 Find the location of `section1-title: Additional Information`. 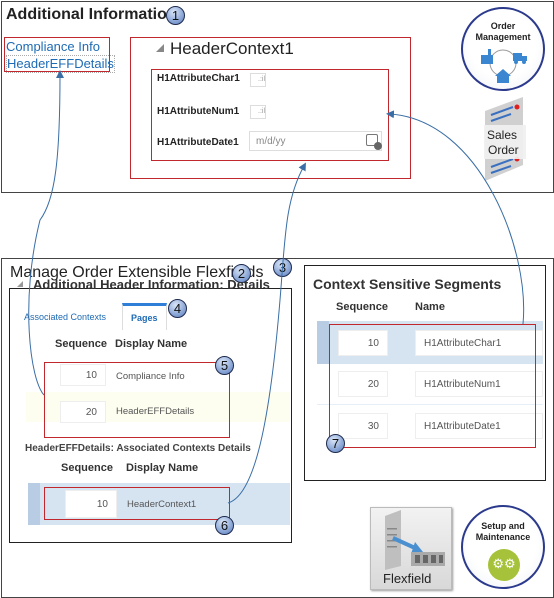

section1-title: Additional Information is located at coordinates (91, 14).